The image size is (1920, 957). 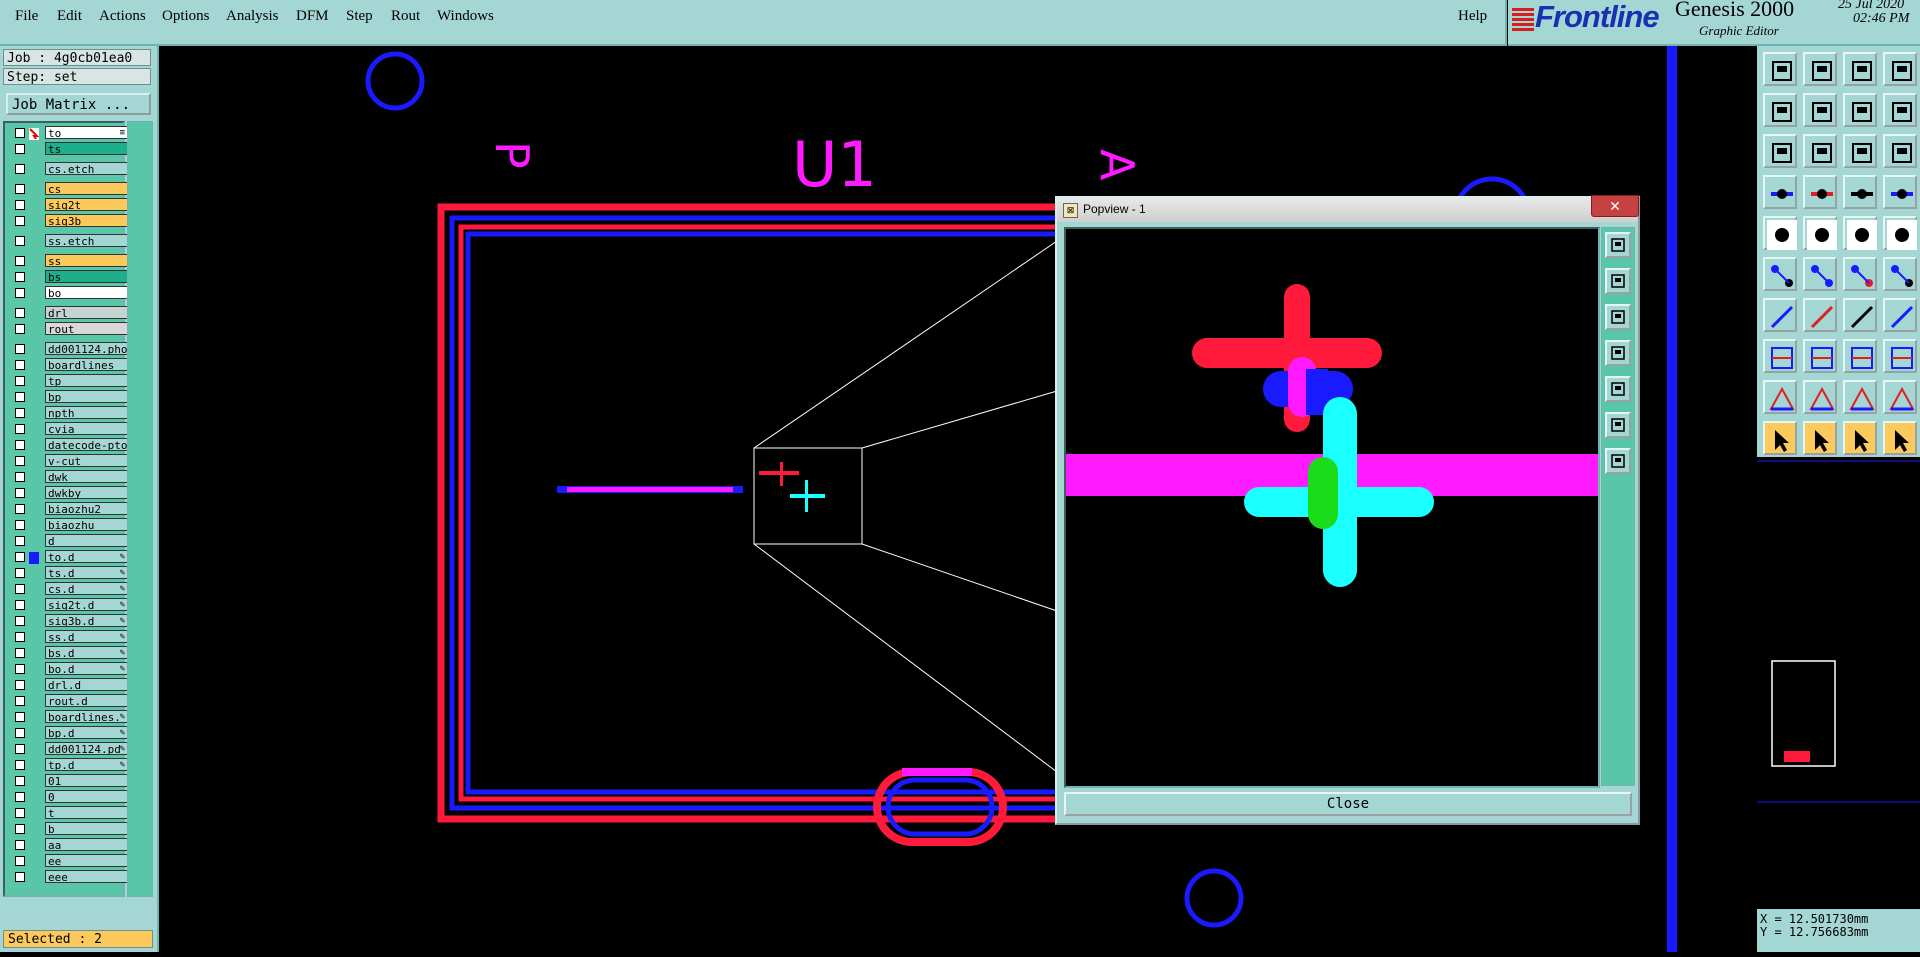 What do you see at coordinates (86, 476) in the screenshot?
I see `layer-name: dwk` at bounding box center [86, 476].